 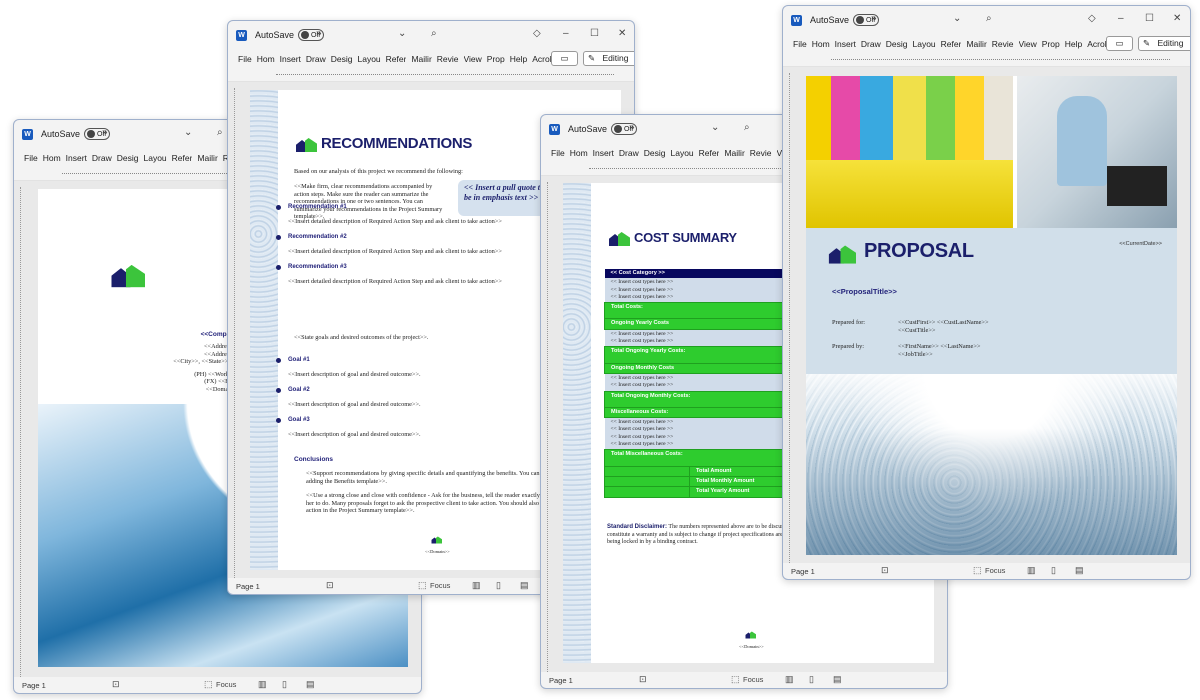 I want to click on toggle-knob-icon, so click(x=305, y=35).